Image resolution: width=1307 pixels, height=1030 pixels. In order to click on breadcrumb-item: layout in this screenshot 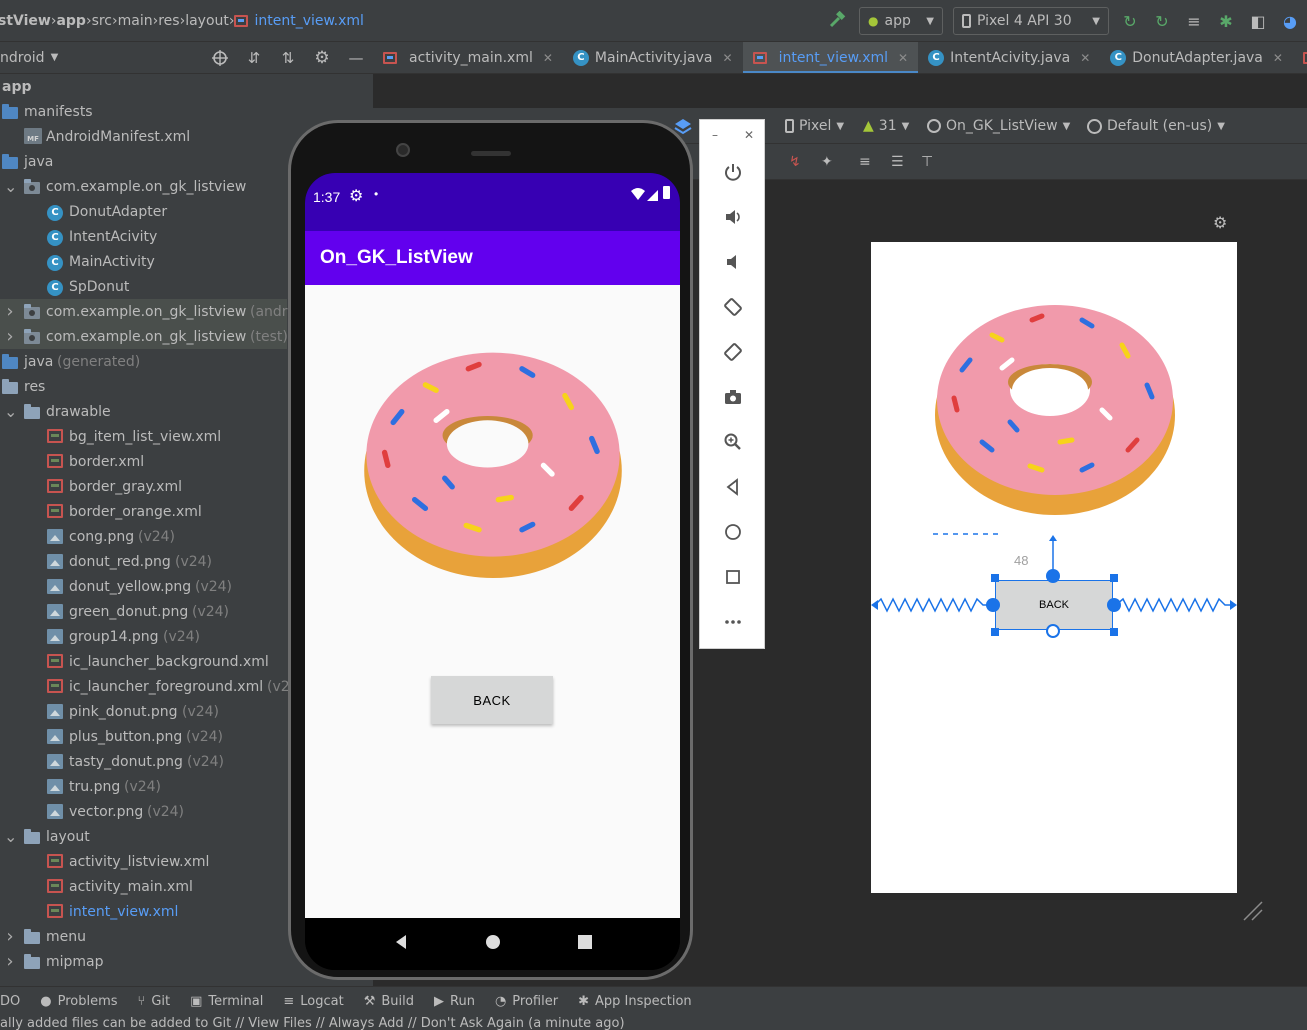, I will do `click(207, 21)`.